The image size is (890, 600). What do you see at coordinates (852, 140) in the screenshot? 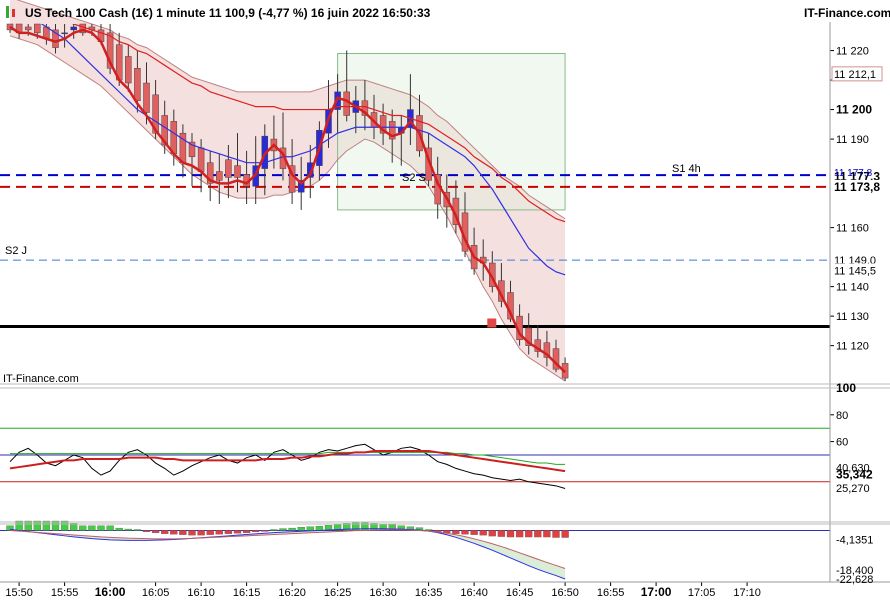
I see `y-tick-label: 11 190` at bounding box center [852, 140].